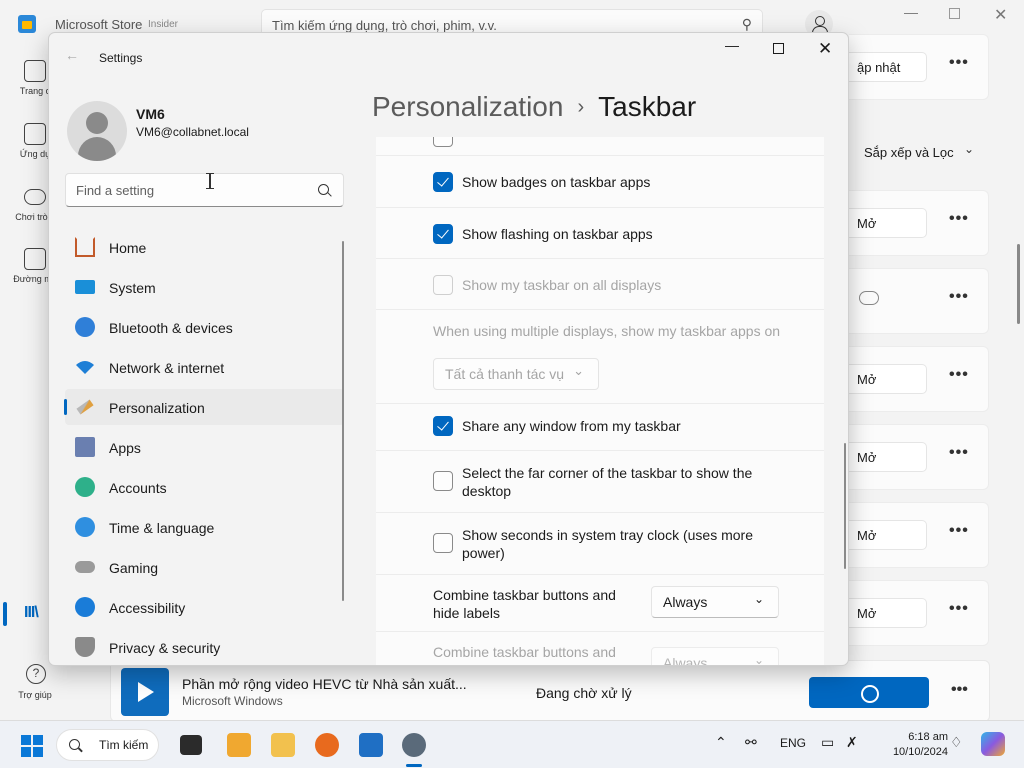  What do you see at coordinates (210, 181) in the screenshot?
I see `text-cursor-icon` at bounding box center [210, 181].